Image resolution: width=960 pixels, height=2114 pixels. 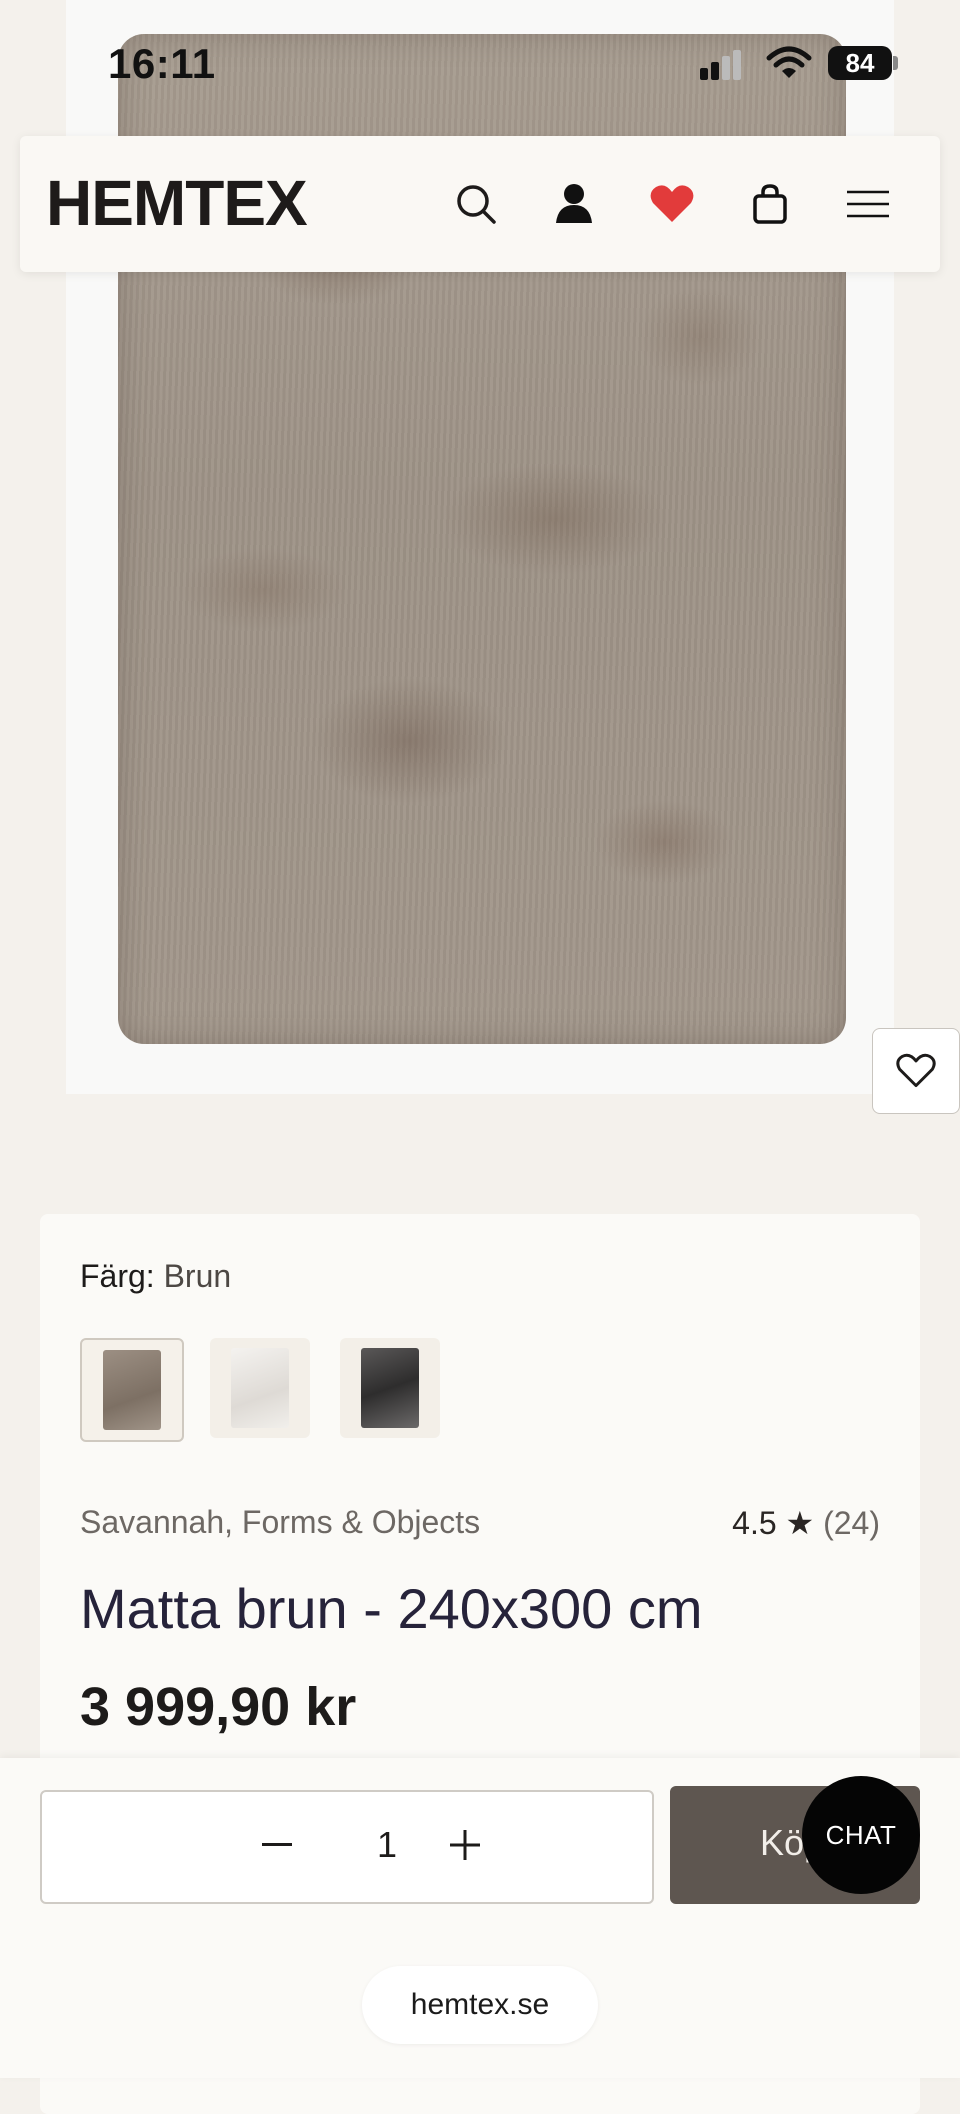 I want to click on wifi-icon, so click(x=789, y=63).